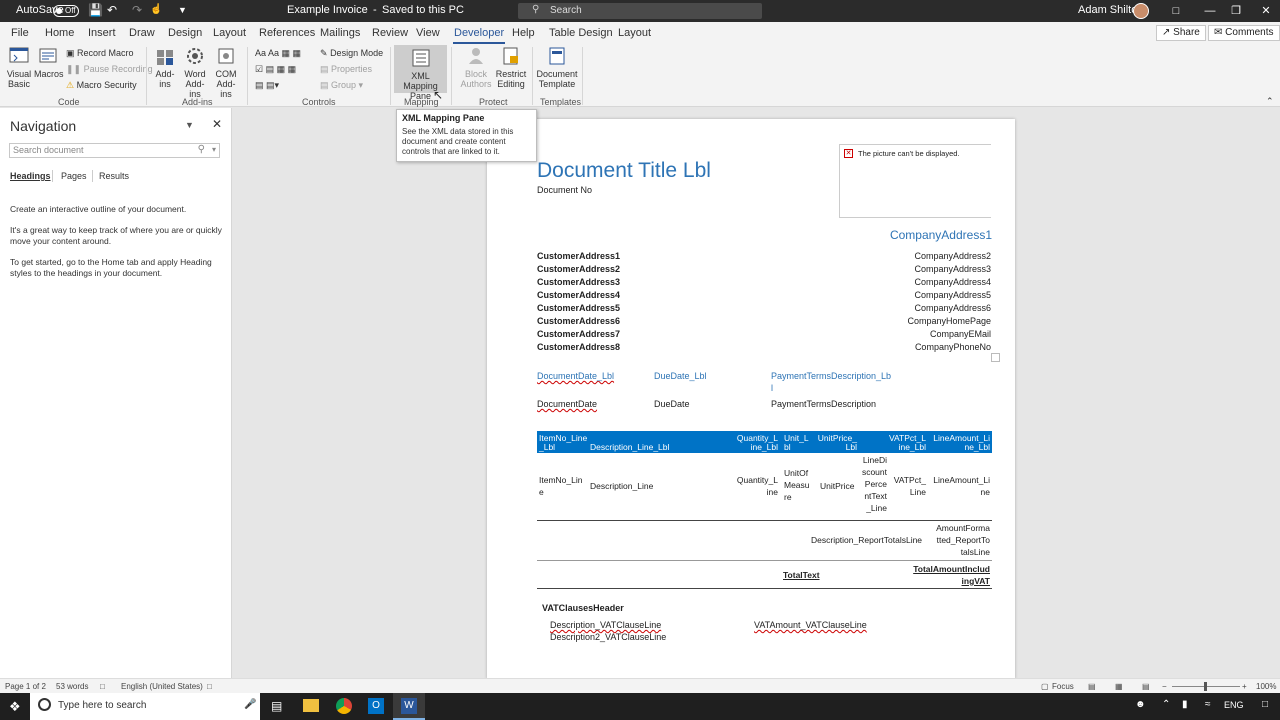 Image resolution: width=1280 pixels, height=720 pixels. Describe the element at coordinates (1265, 11) in the screenshot. I see `close-window-icon: ✕` at that location.